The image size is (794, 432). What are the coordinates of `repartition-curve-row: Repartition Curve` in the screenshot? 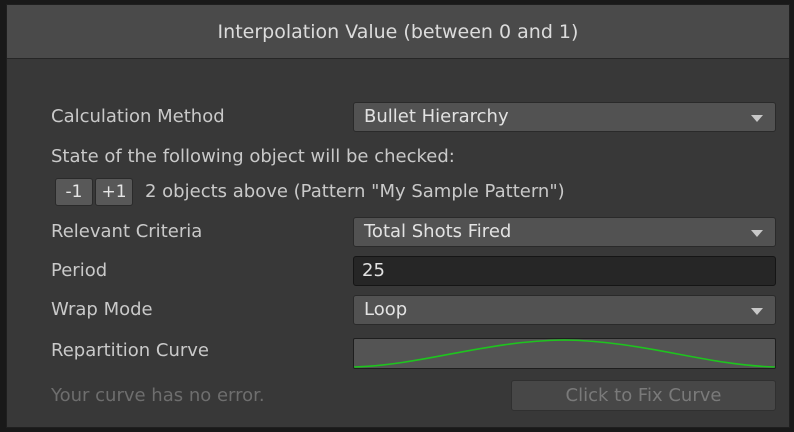 It's located at (398, 355).